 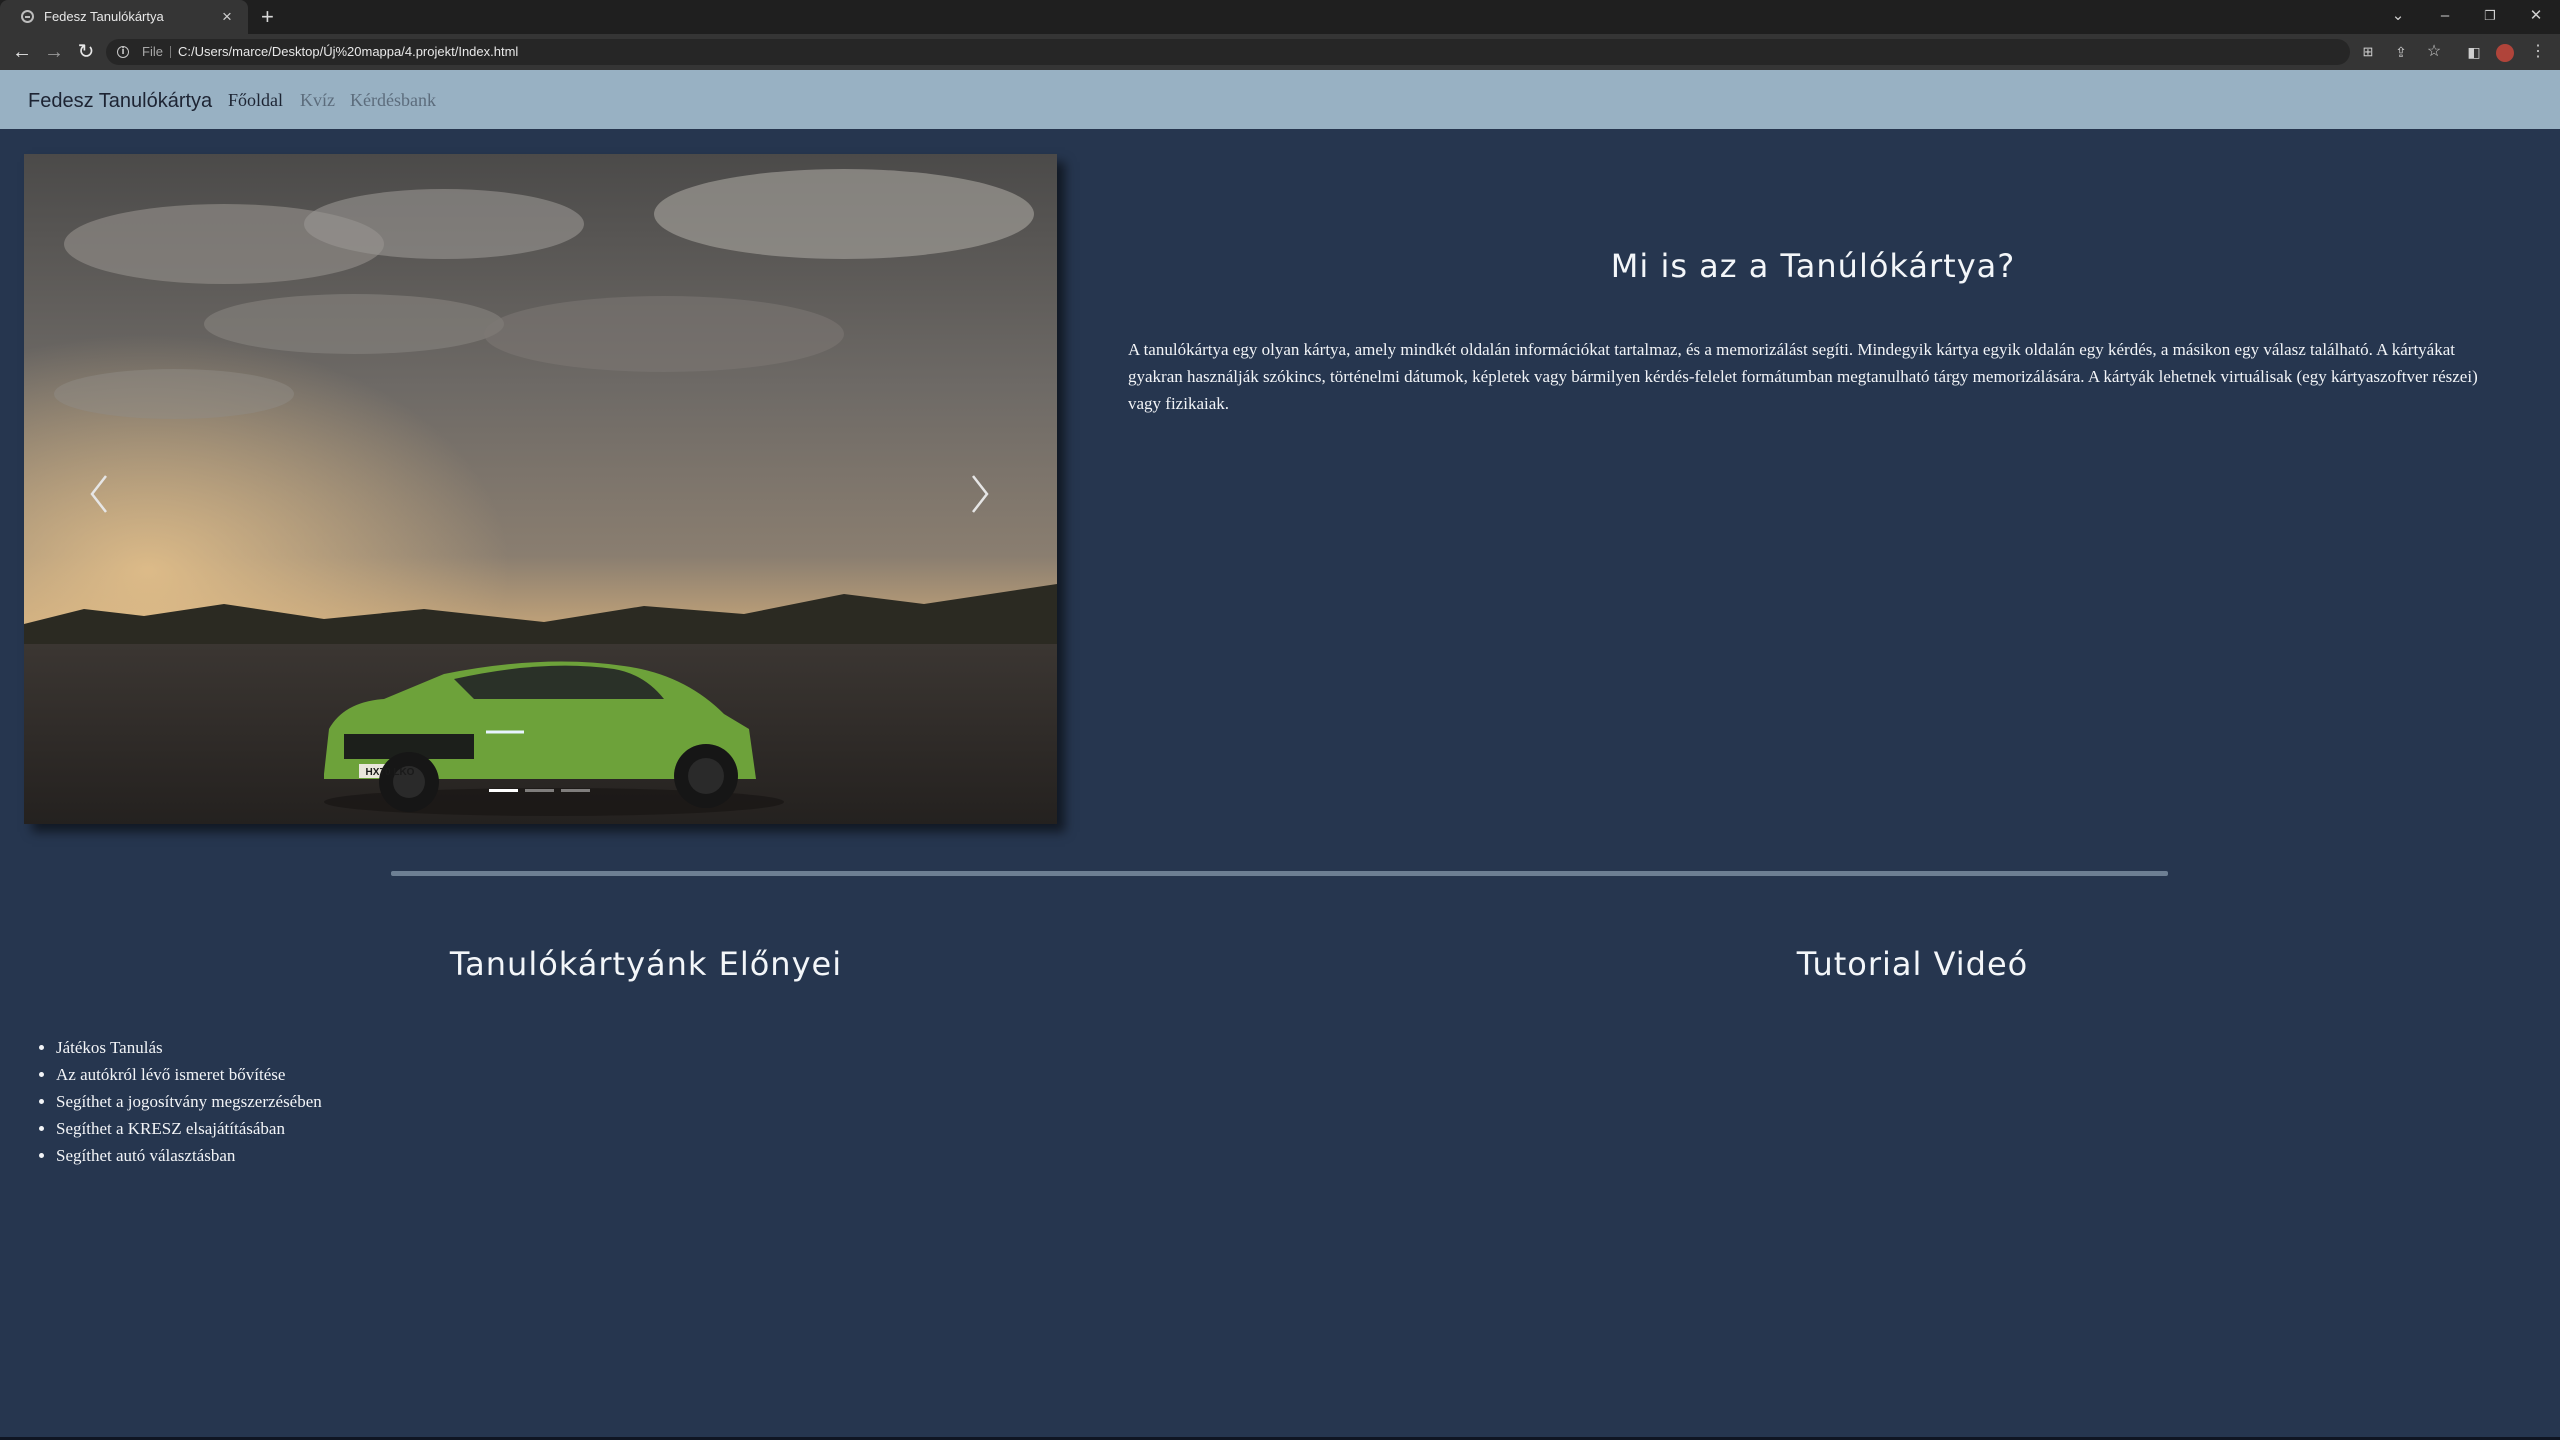 I want to click on navbar-brand: Fedesz Tanulókártya, so click(x=120, y=101).